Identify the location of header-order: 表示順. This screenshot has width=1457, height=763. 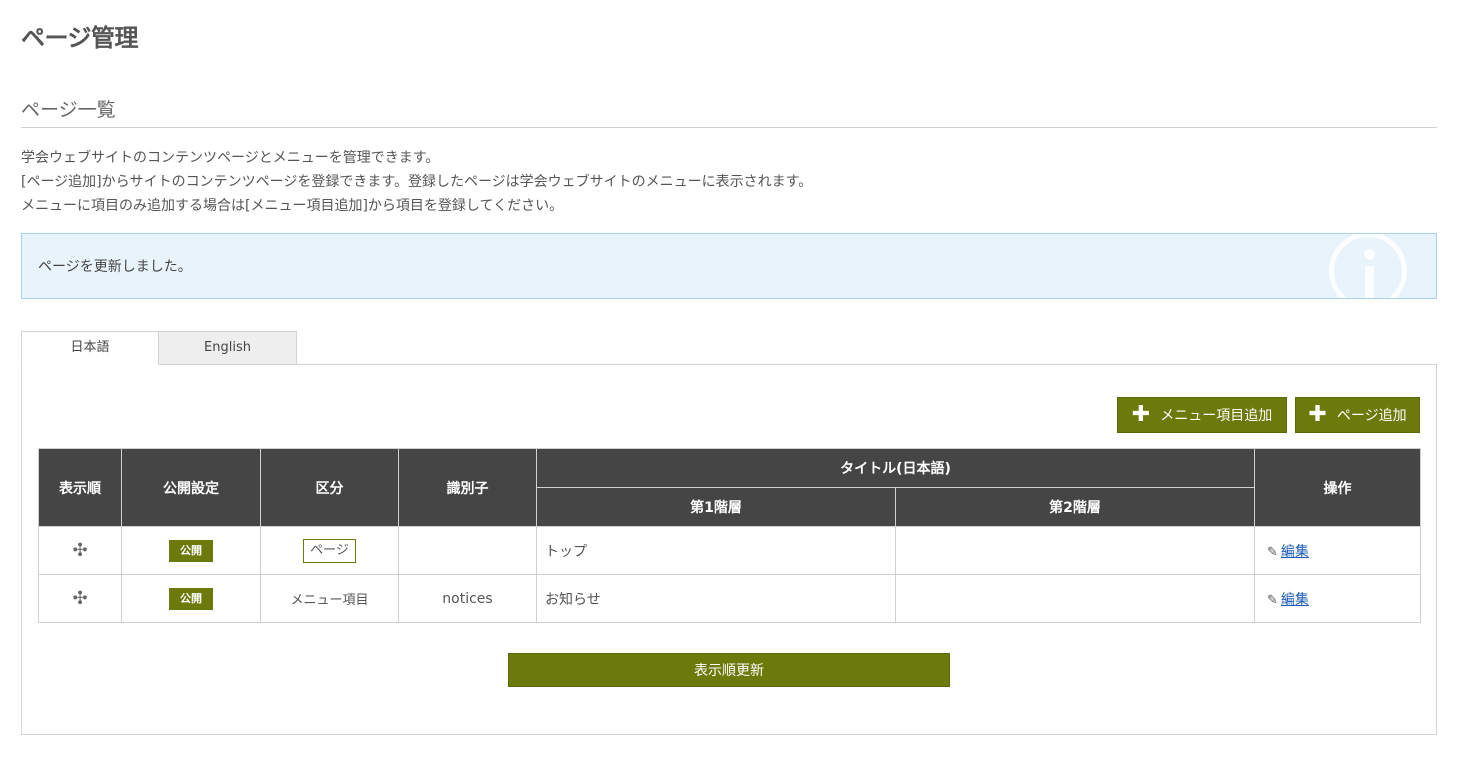
(80, 487).